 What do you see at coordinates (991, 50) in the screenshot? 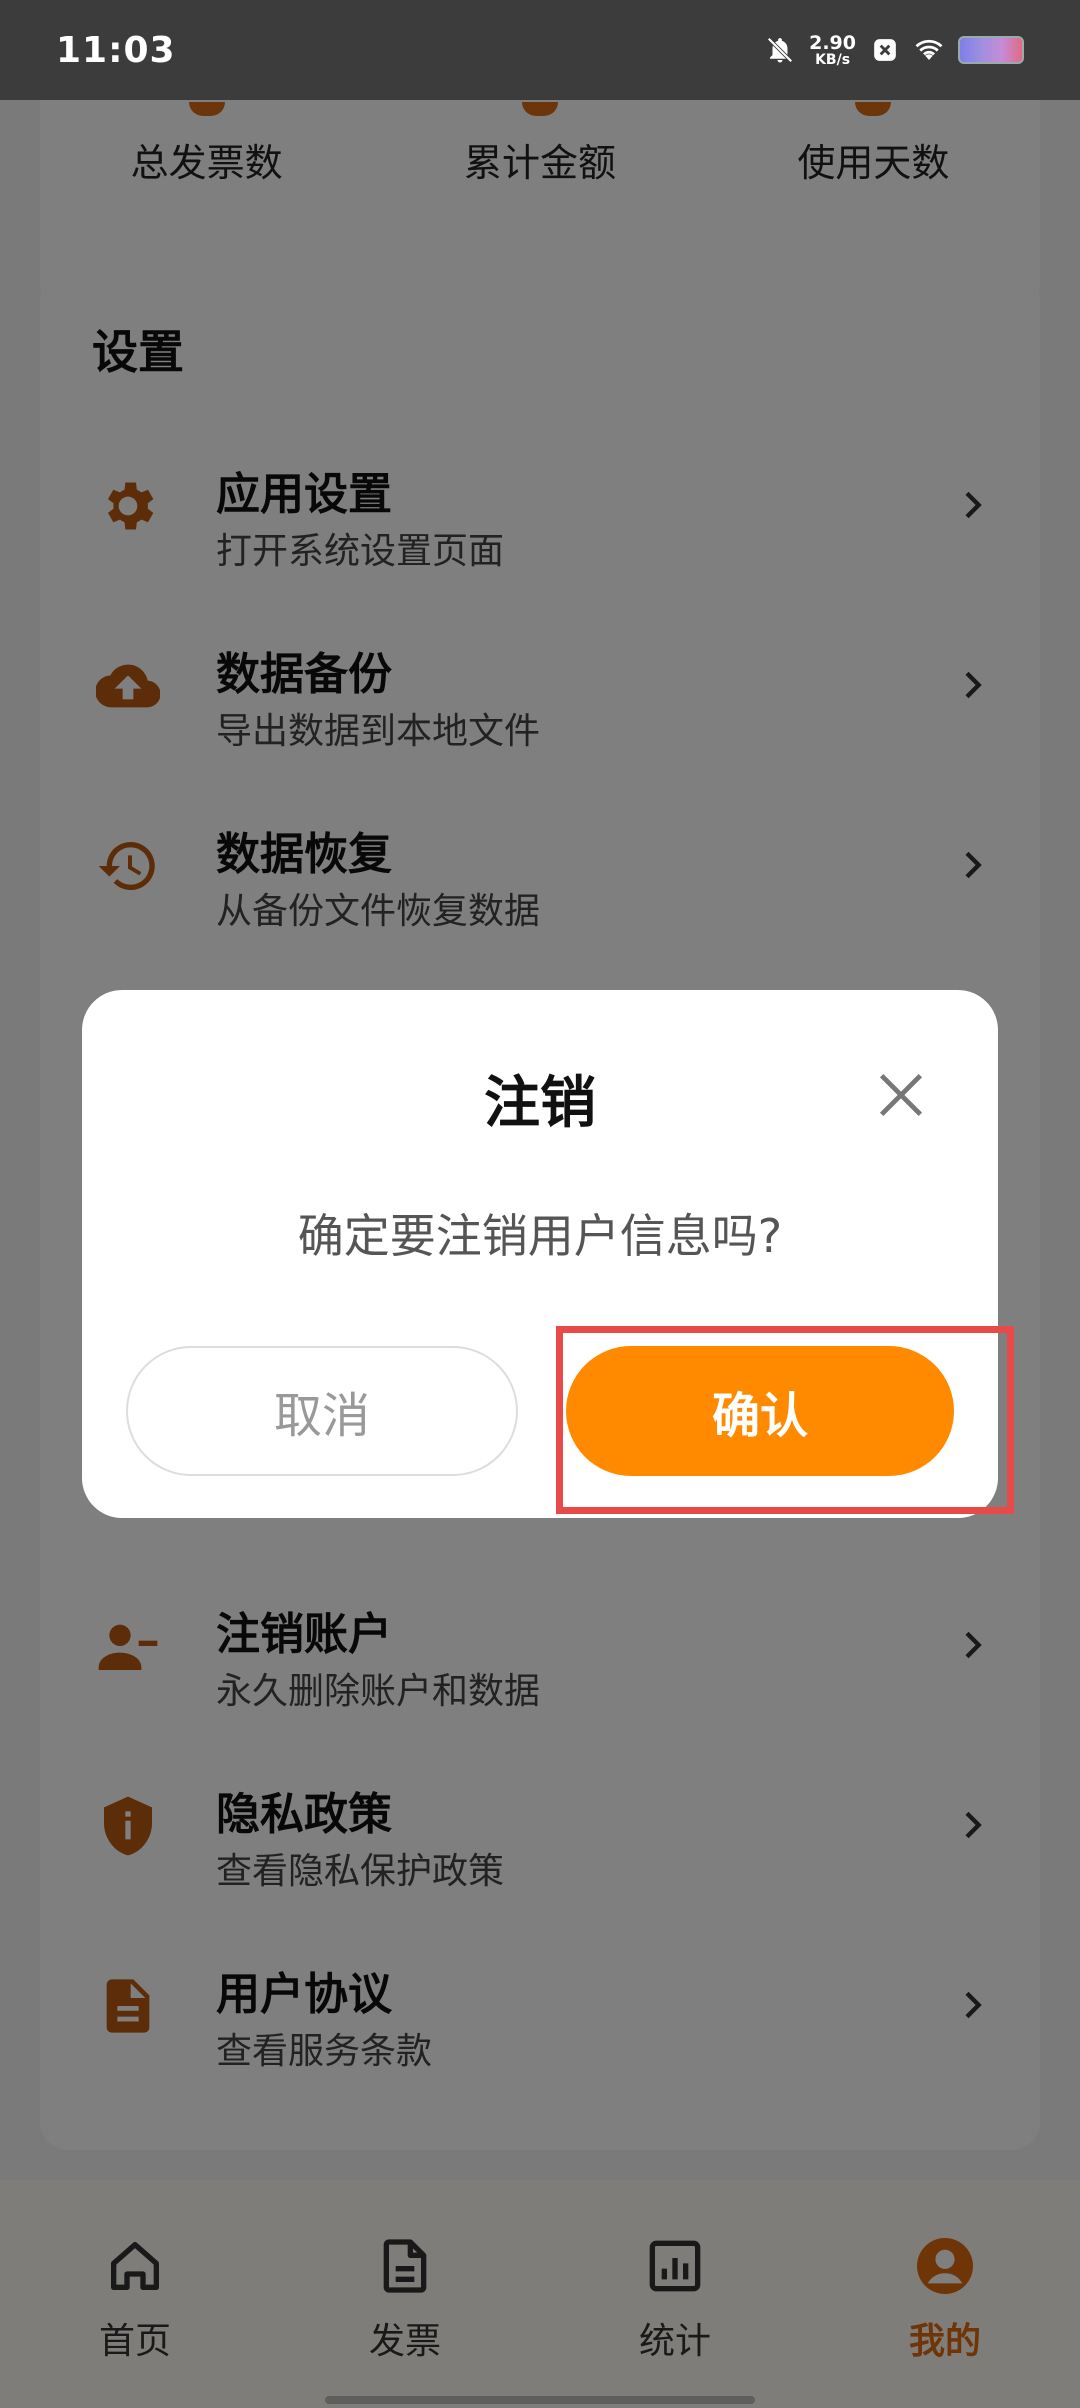
I see `battery-icon` at bounding box center [991, 50].